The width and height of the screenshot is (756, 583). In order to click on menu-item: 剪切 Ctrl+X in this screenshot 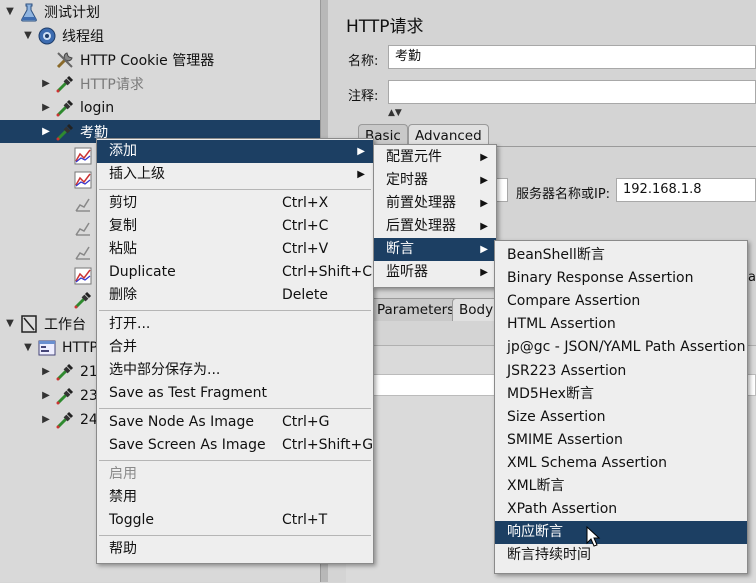, I will do `click(235, 203)`.